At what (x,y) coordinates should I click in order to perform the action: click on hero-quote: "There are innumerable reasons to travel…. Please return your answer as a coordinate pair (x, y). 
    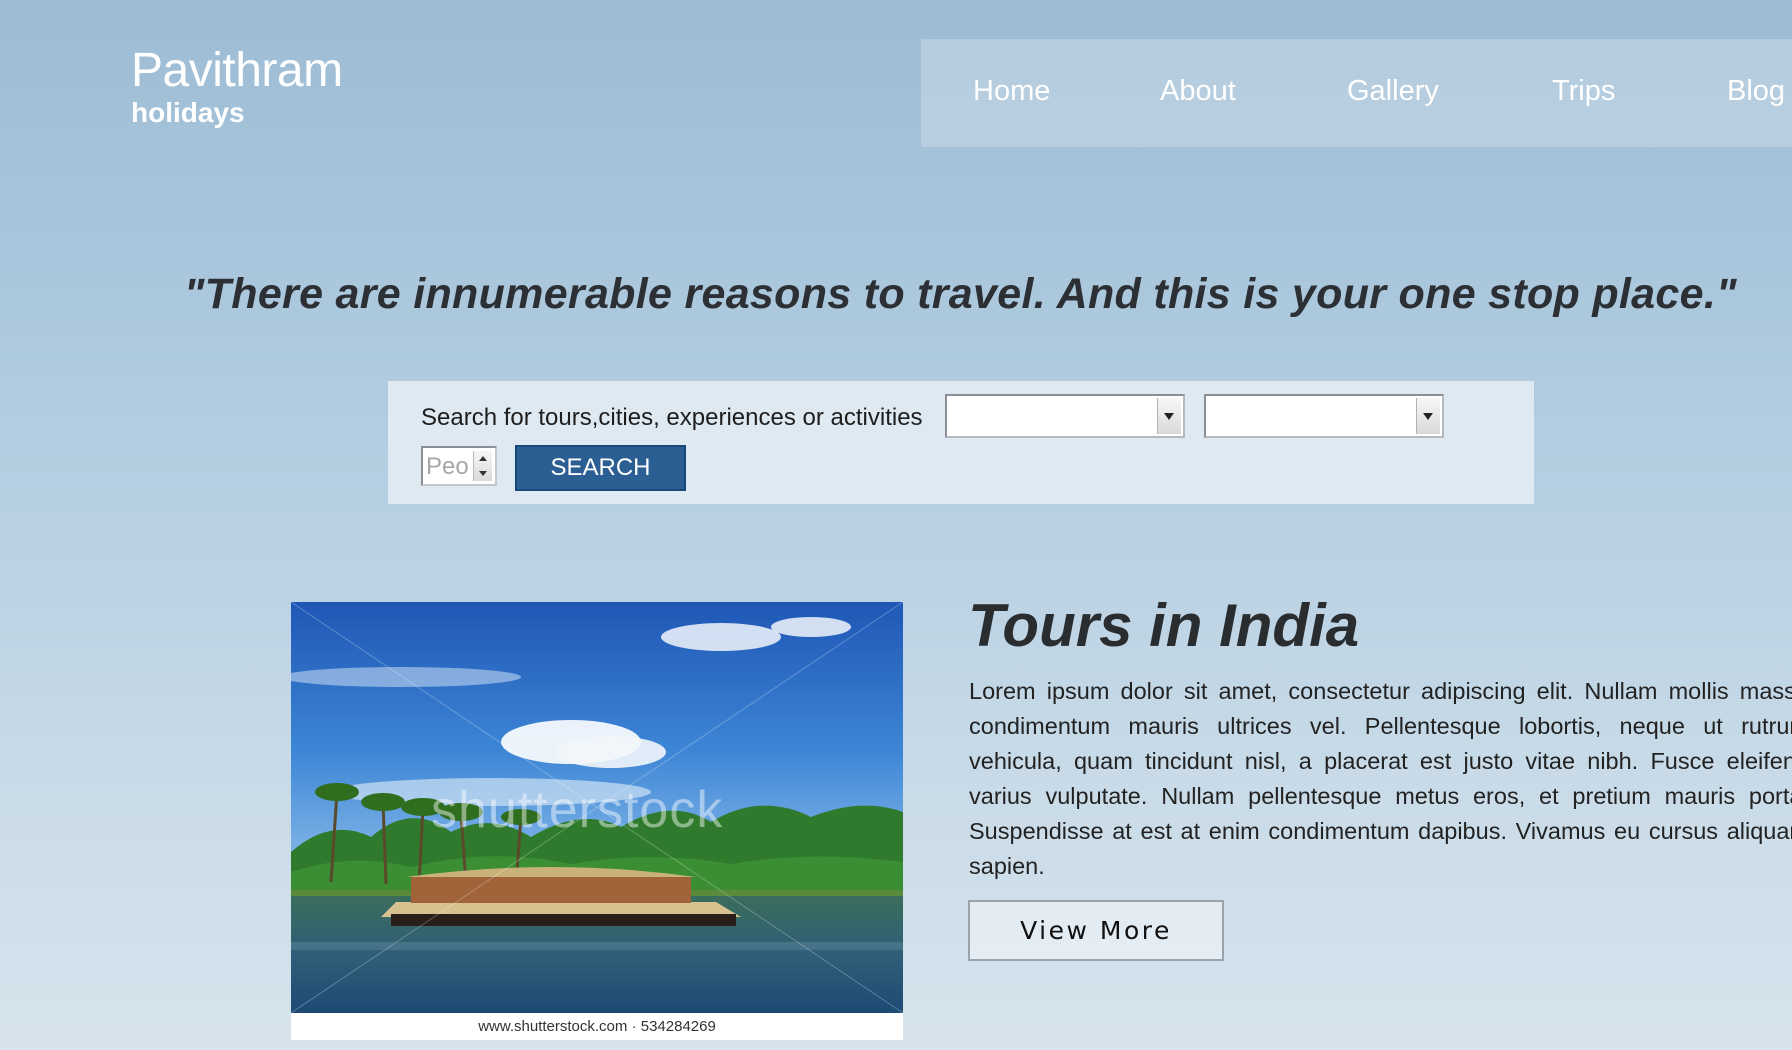
    Looking at the image, I should click on (960, 294).